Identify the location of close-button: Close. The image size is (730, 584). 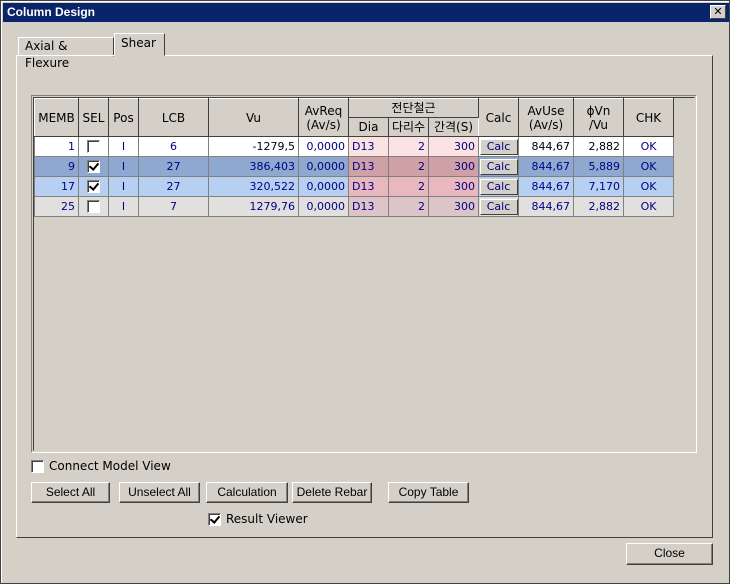
(669, 554).